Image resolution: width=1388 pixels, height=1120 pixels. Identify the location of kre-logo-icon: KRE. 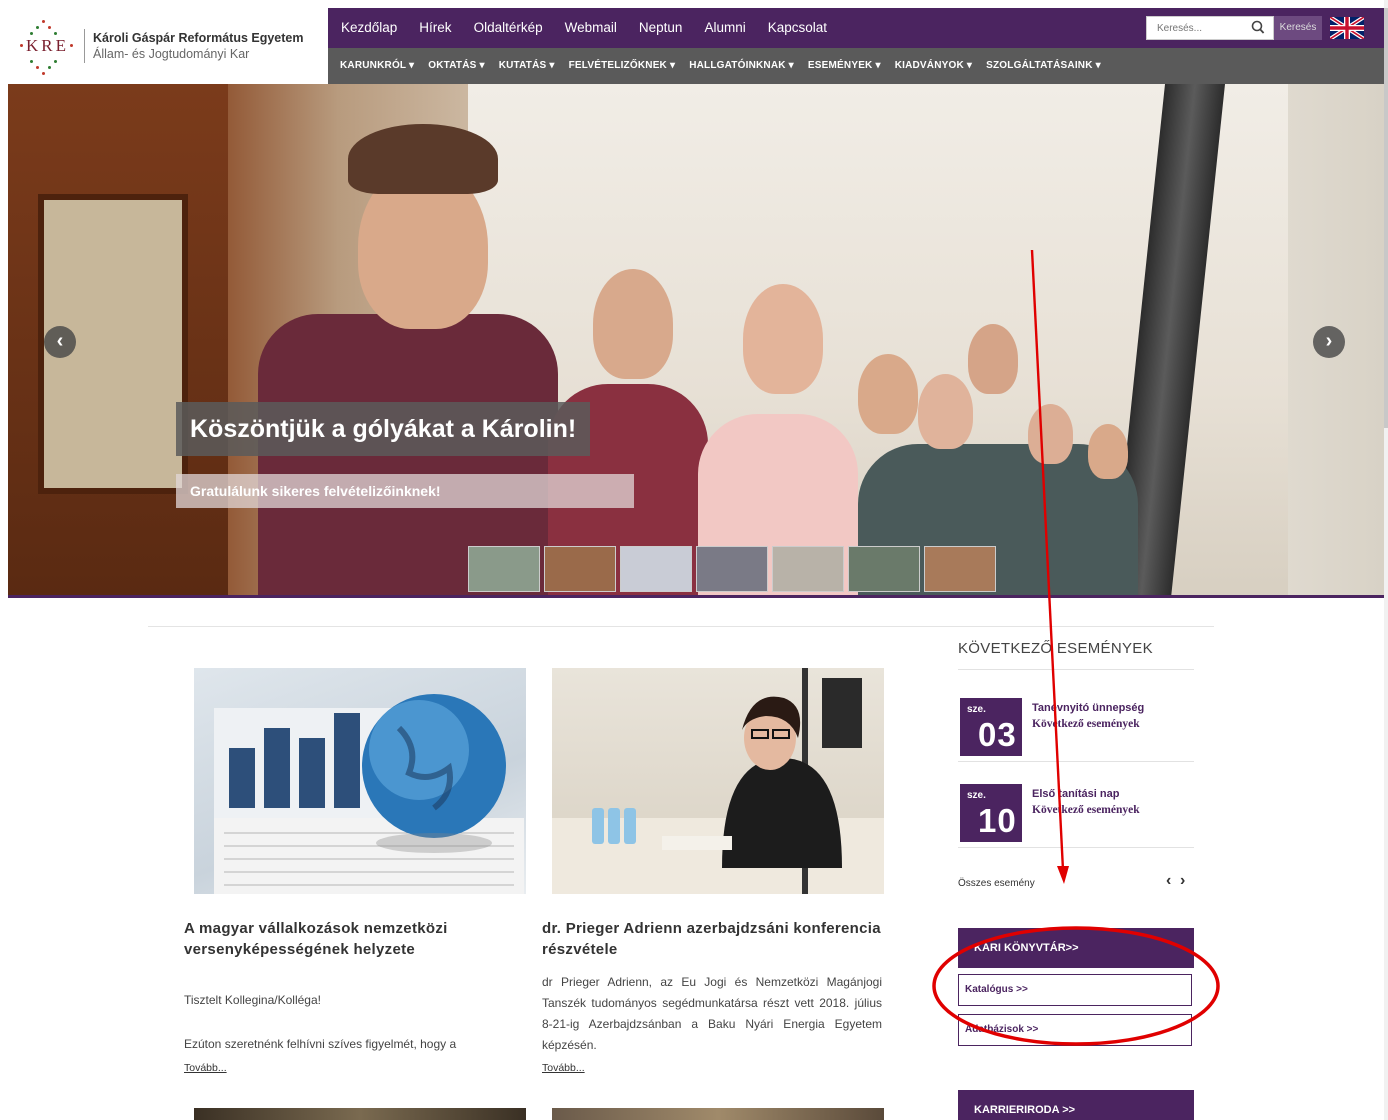
(47, 46).